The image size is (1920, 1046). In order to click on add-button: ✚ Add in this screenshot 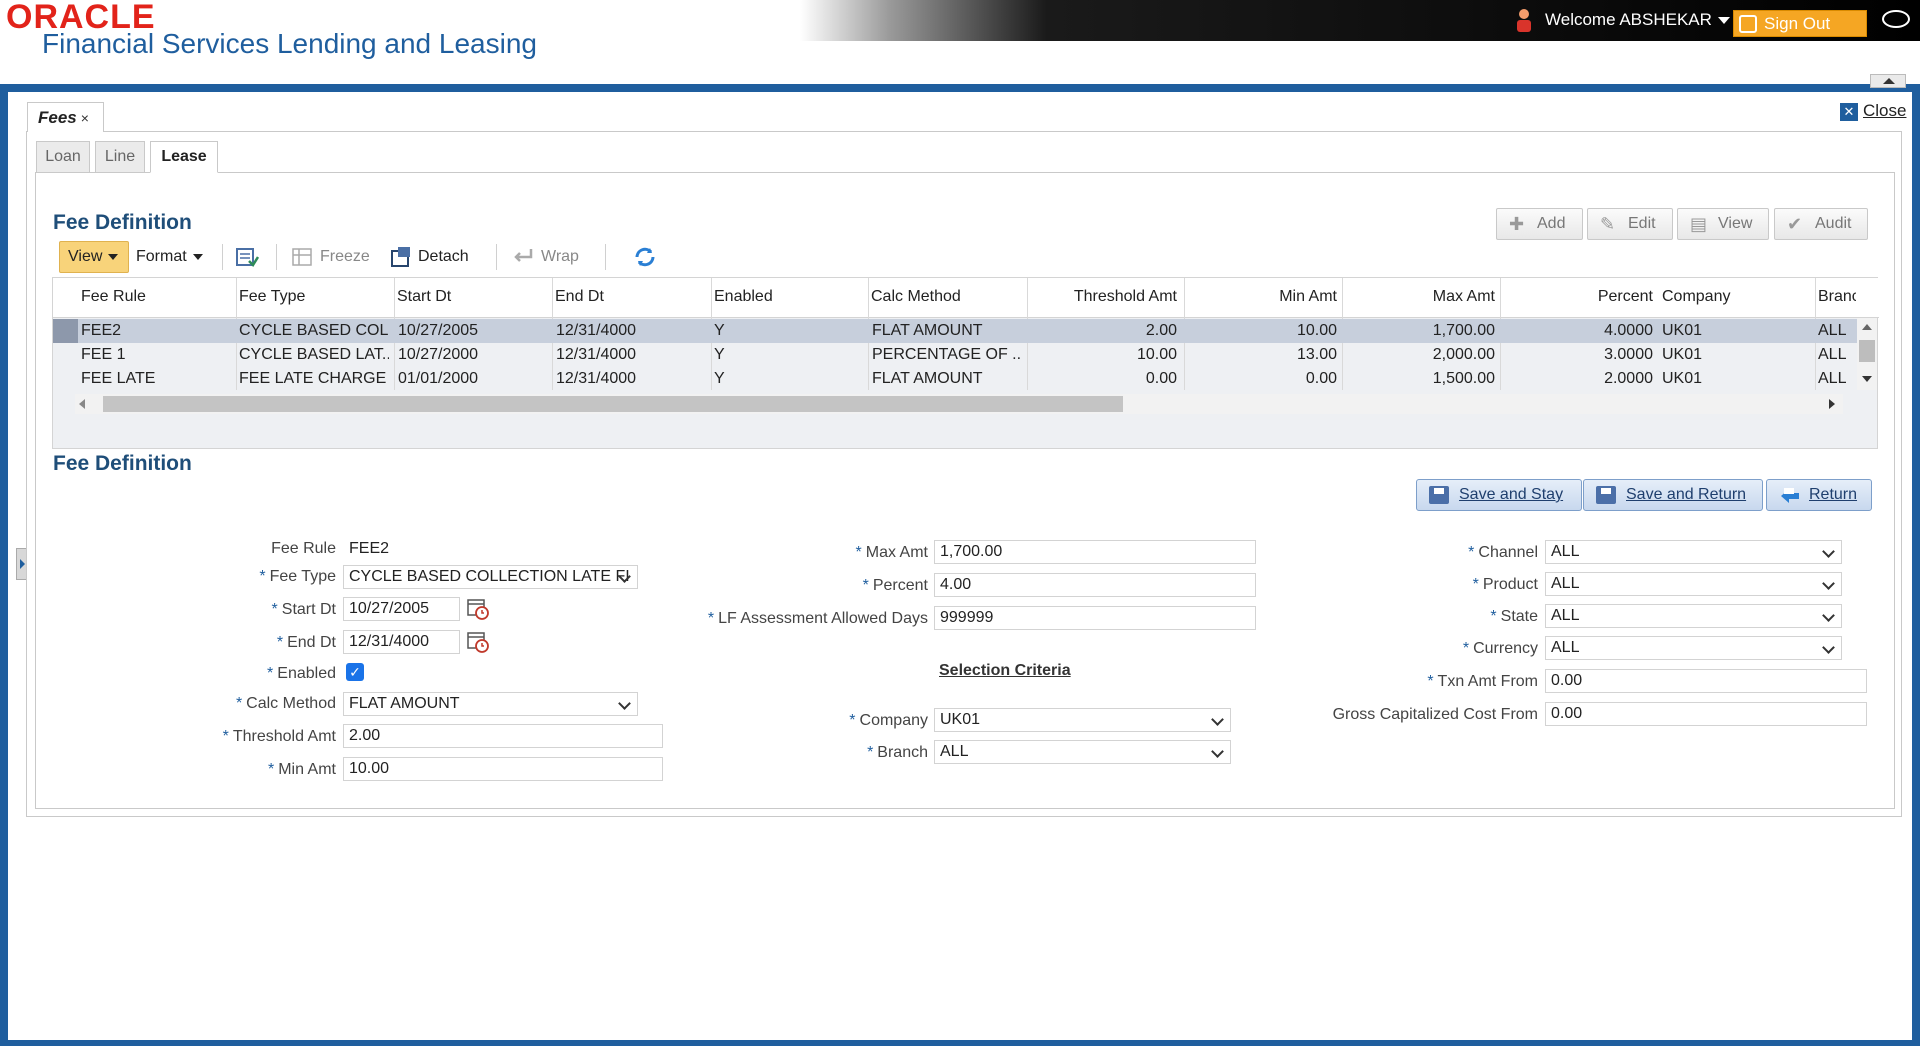, I will do `click(1539, 224)`.